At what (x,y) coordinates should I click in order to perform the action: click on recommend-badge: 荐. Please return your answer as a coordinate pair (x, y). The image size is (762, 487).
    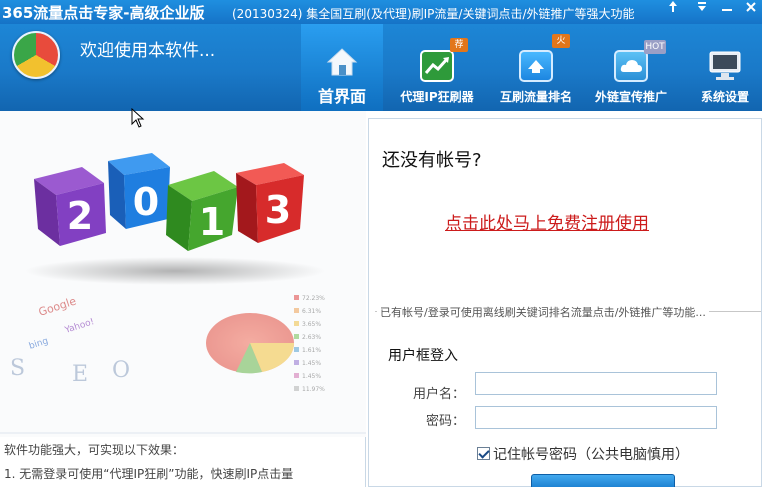
    Looking at the image, I should click on (459, 45).